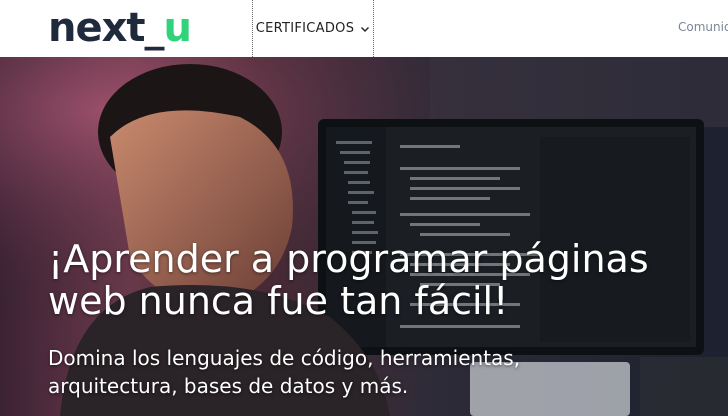 This screenshot has height=416, width=728. What do you see at coordinates (305, 28) in the screenshot?
I see `nav-certificados-label: CERTIFICADOS` at bounding box center [305, 28].